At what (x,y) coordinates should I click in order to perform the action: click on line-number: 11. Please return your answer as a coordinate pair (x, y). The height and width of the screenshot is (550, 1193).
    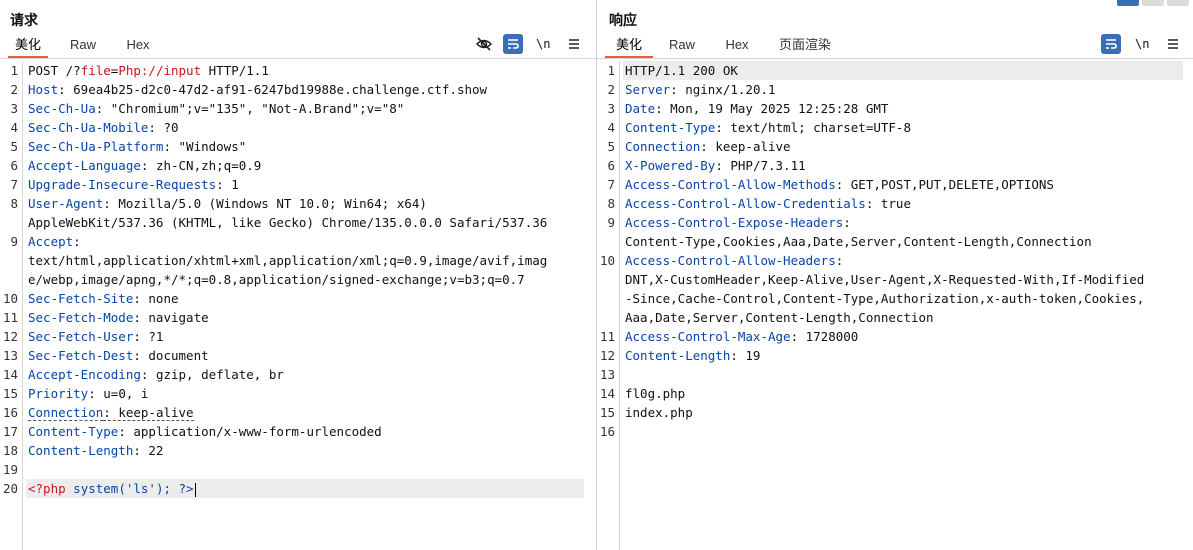
    Looking at the image, I should click on (607, 336).